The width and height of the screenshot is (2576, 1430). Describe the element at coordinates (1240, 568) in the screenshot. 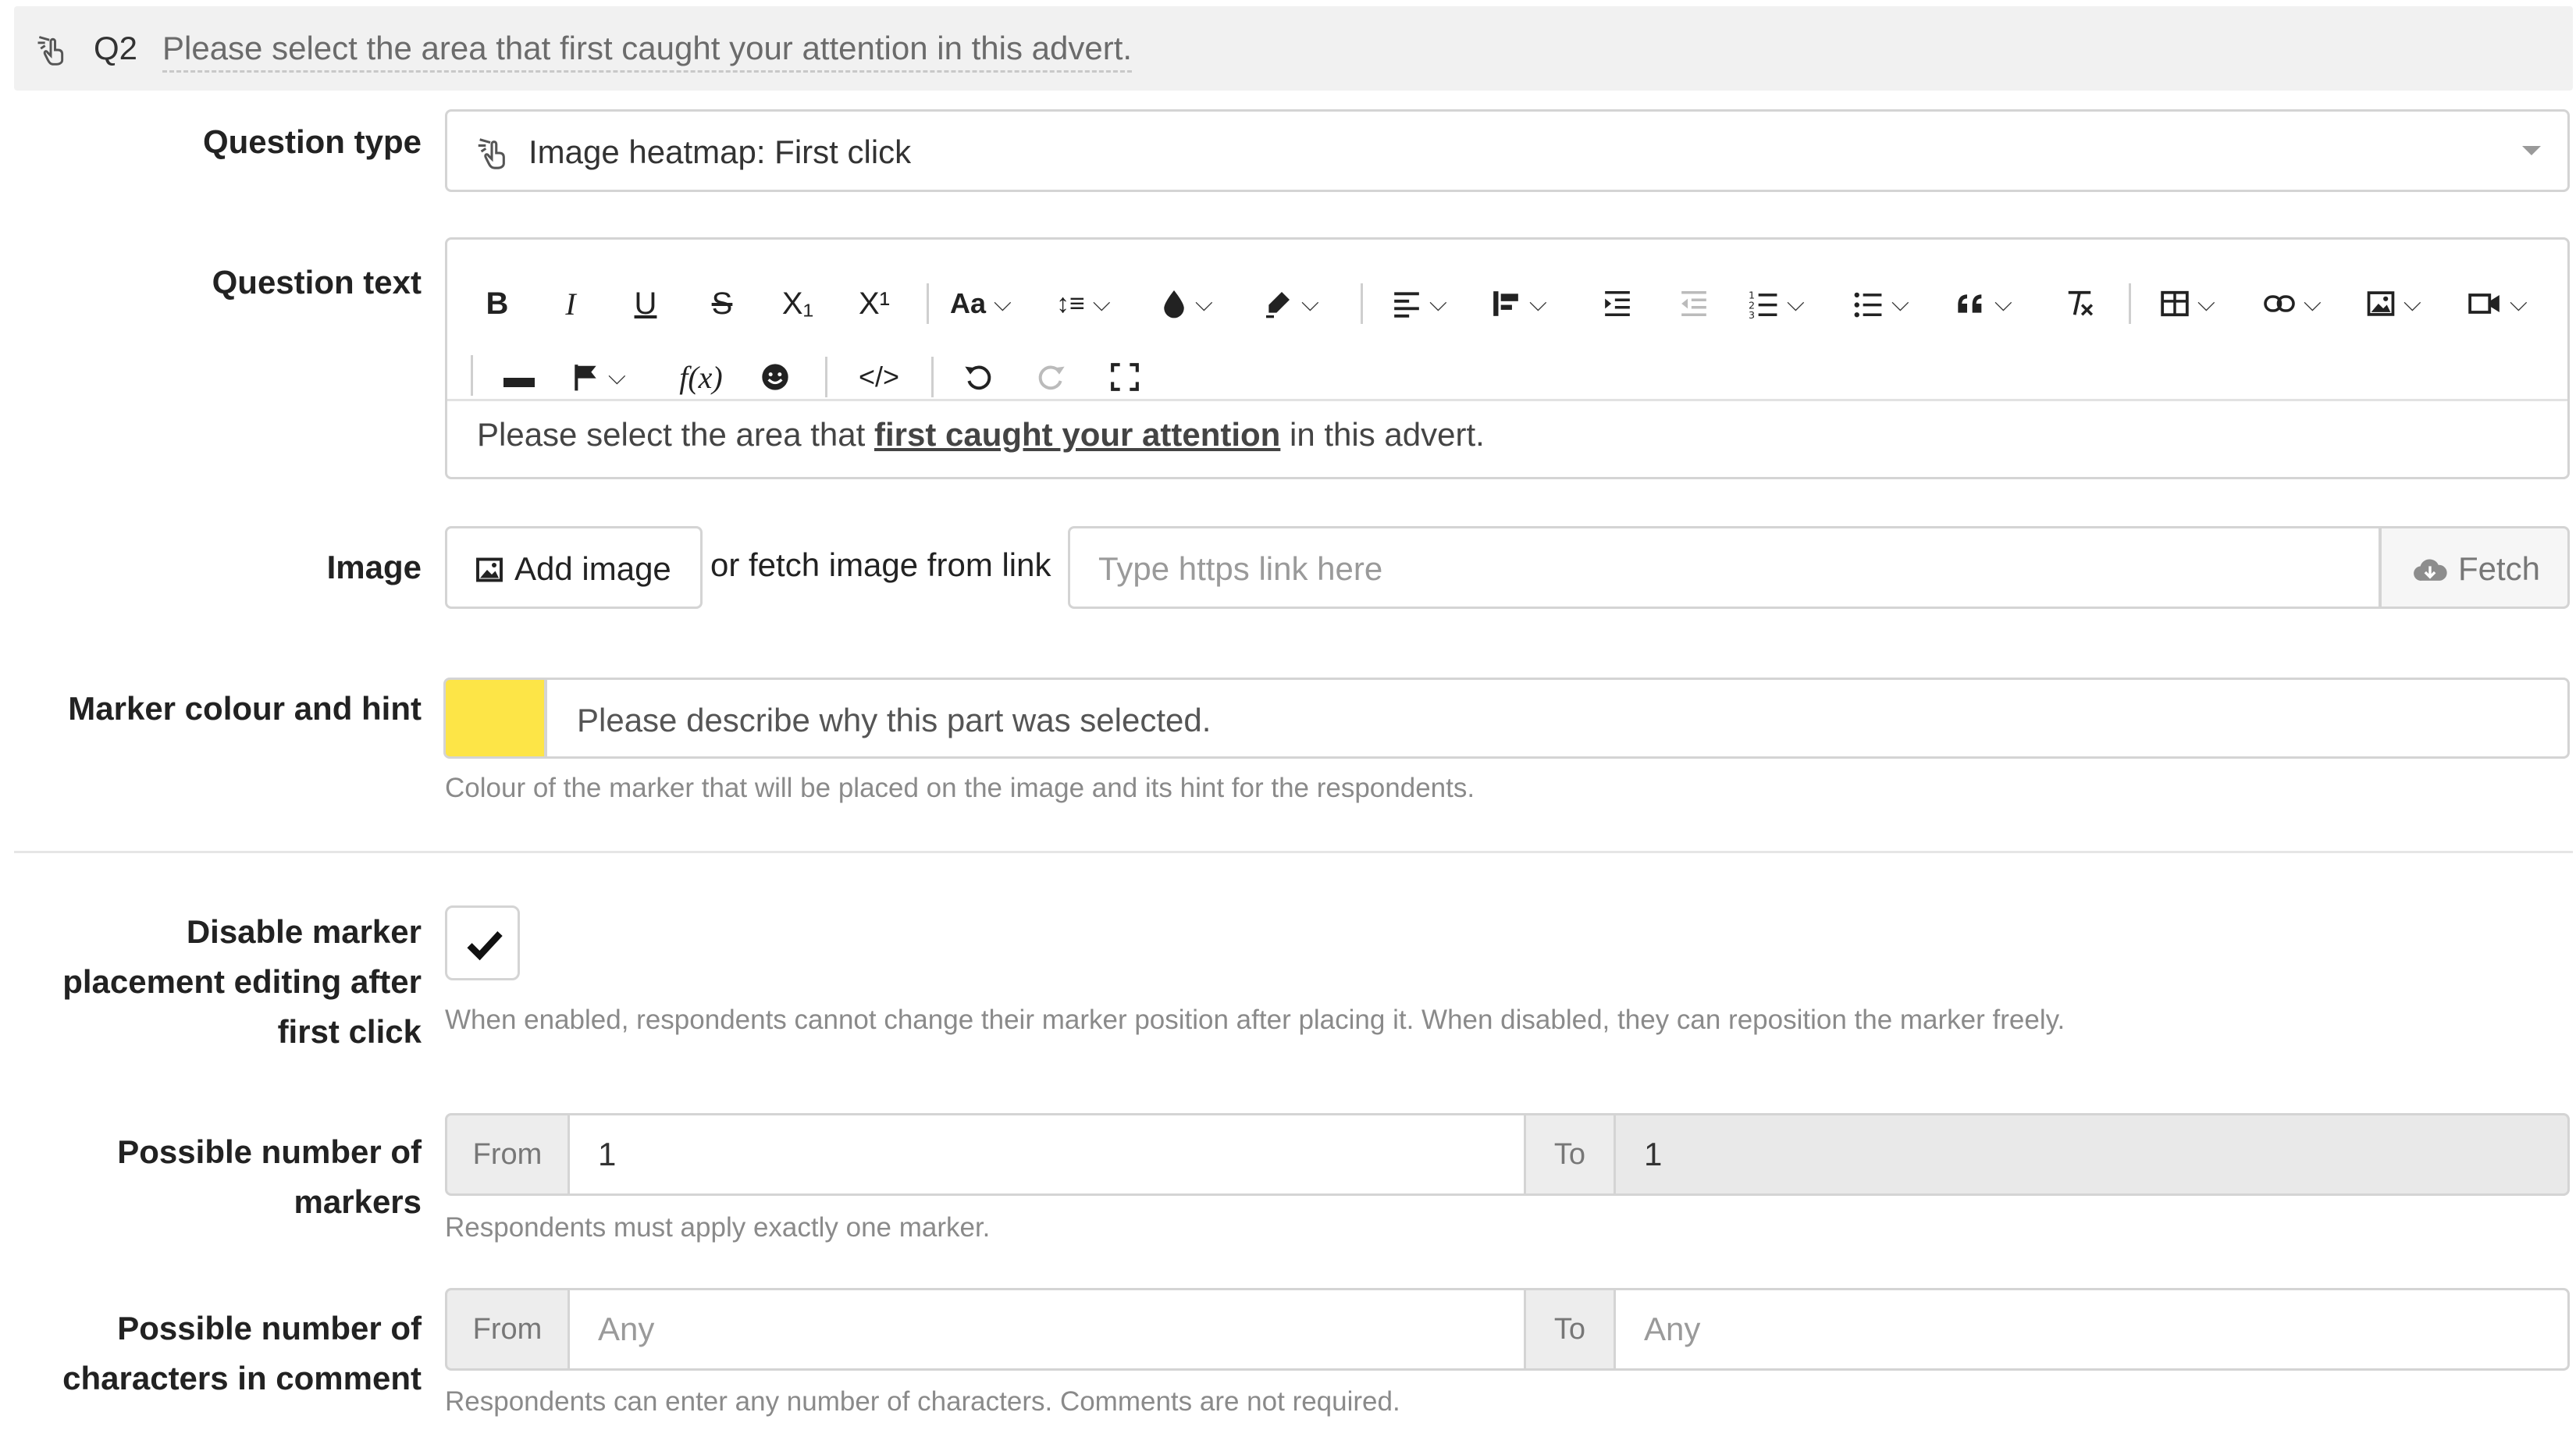

I see `image-link-placeholder: Type https link here` at that location.